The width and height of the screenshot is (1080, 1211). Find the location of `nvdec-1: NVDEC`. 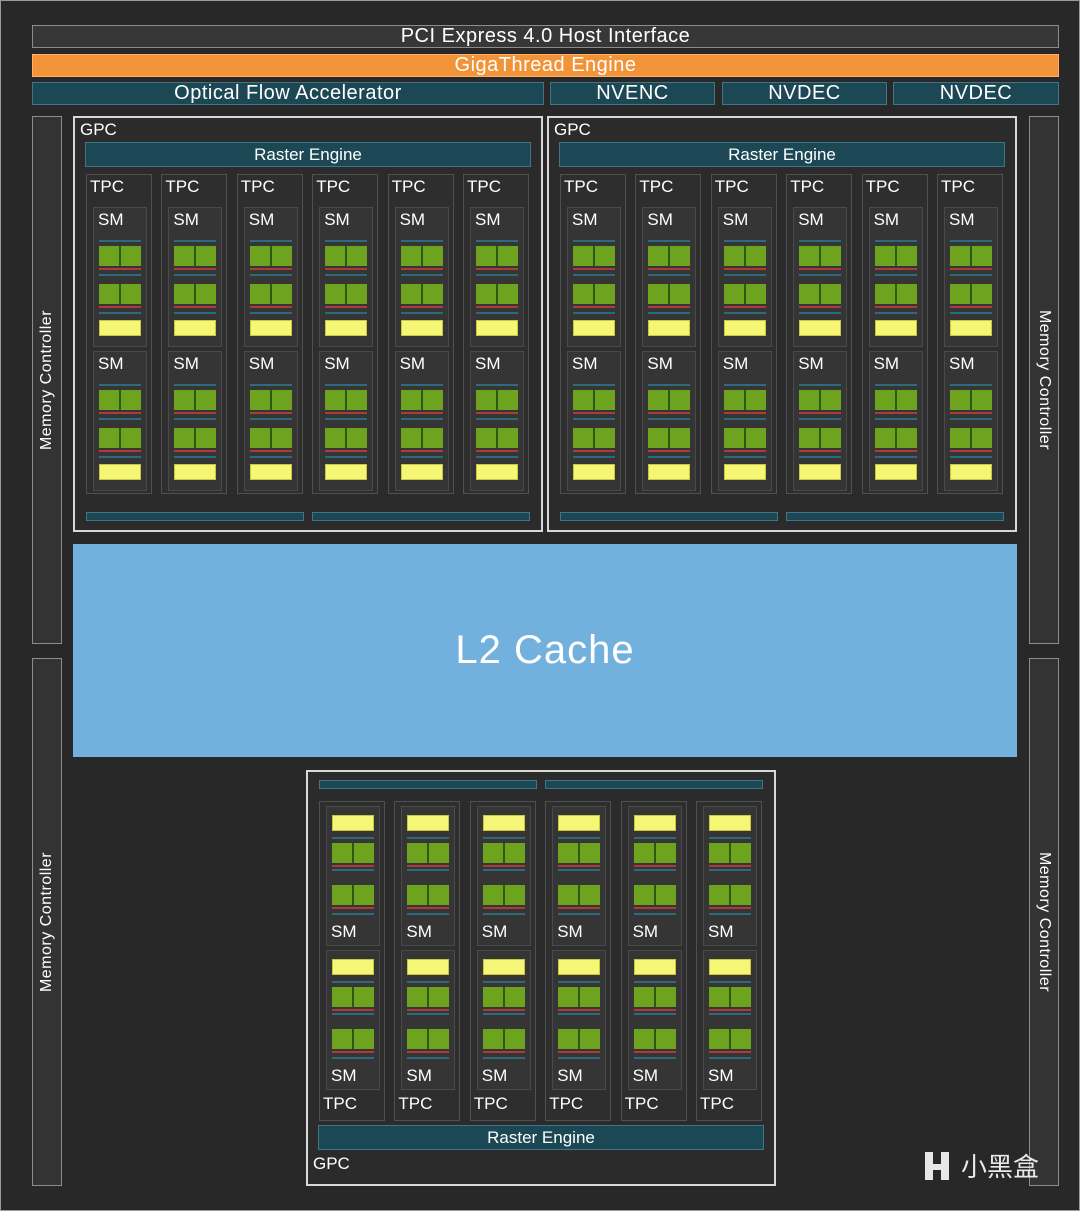

nvdec-1: NVDEC is located at coordinates (804, 93).